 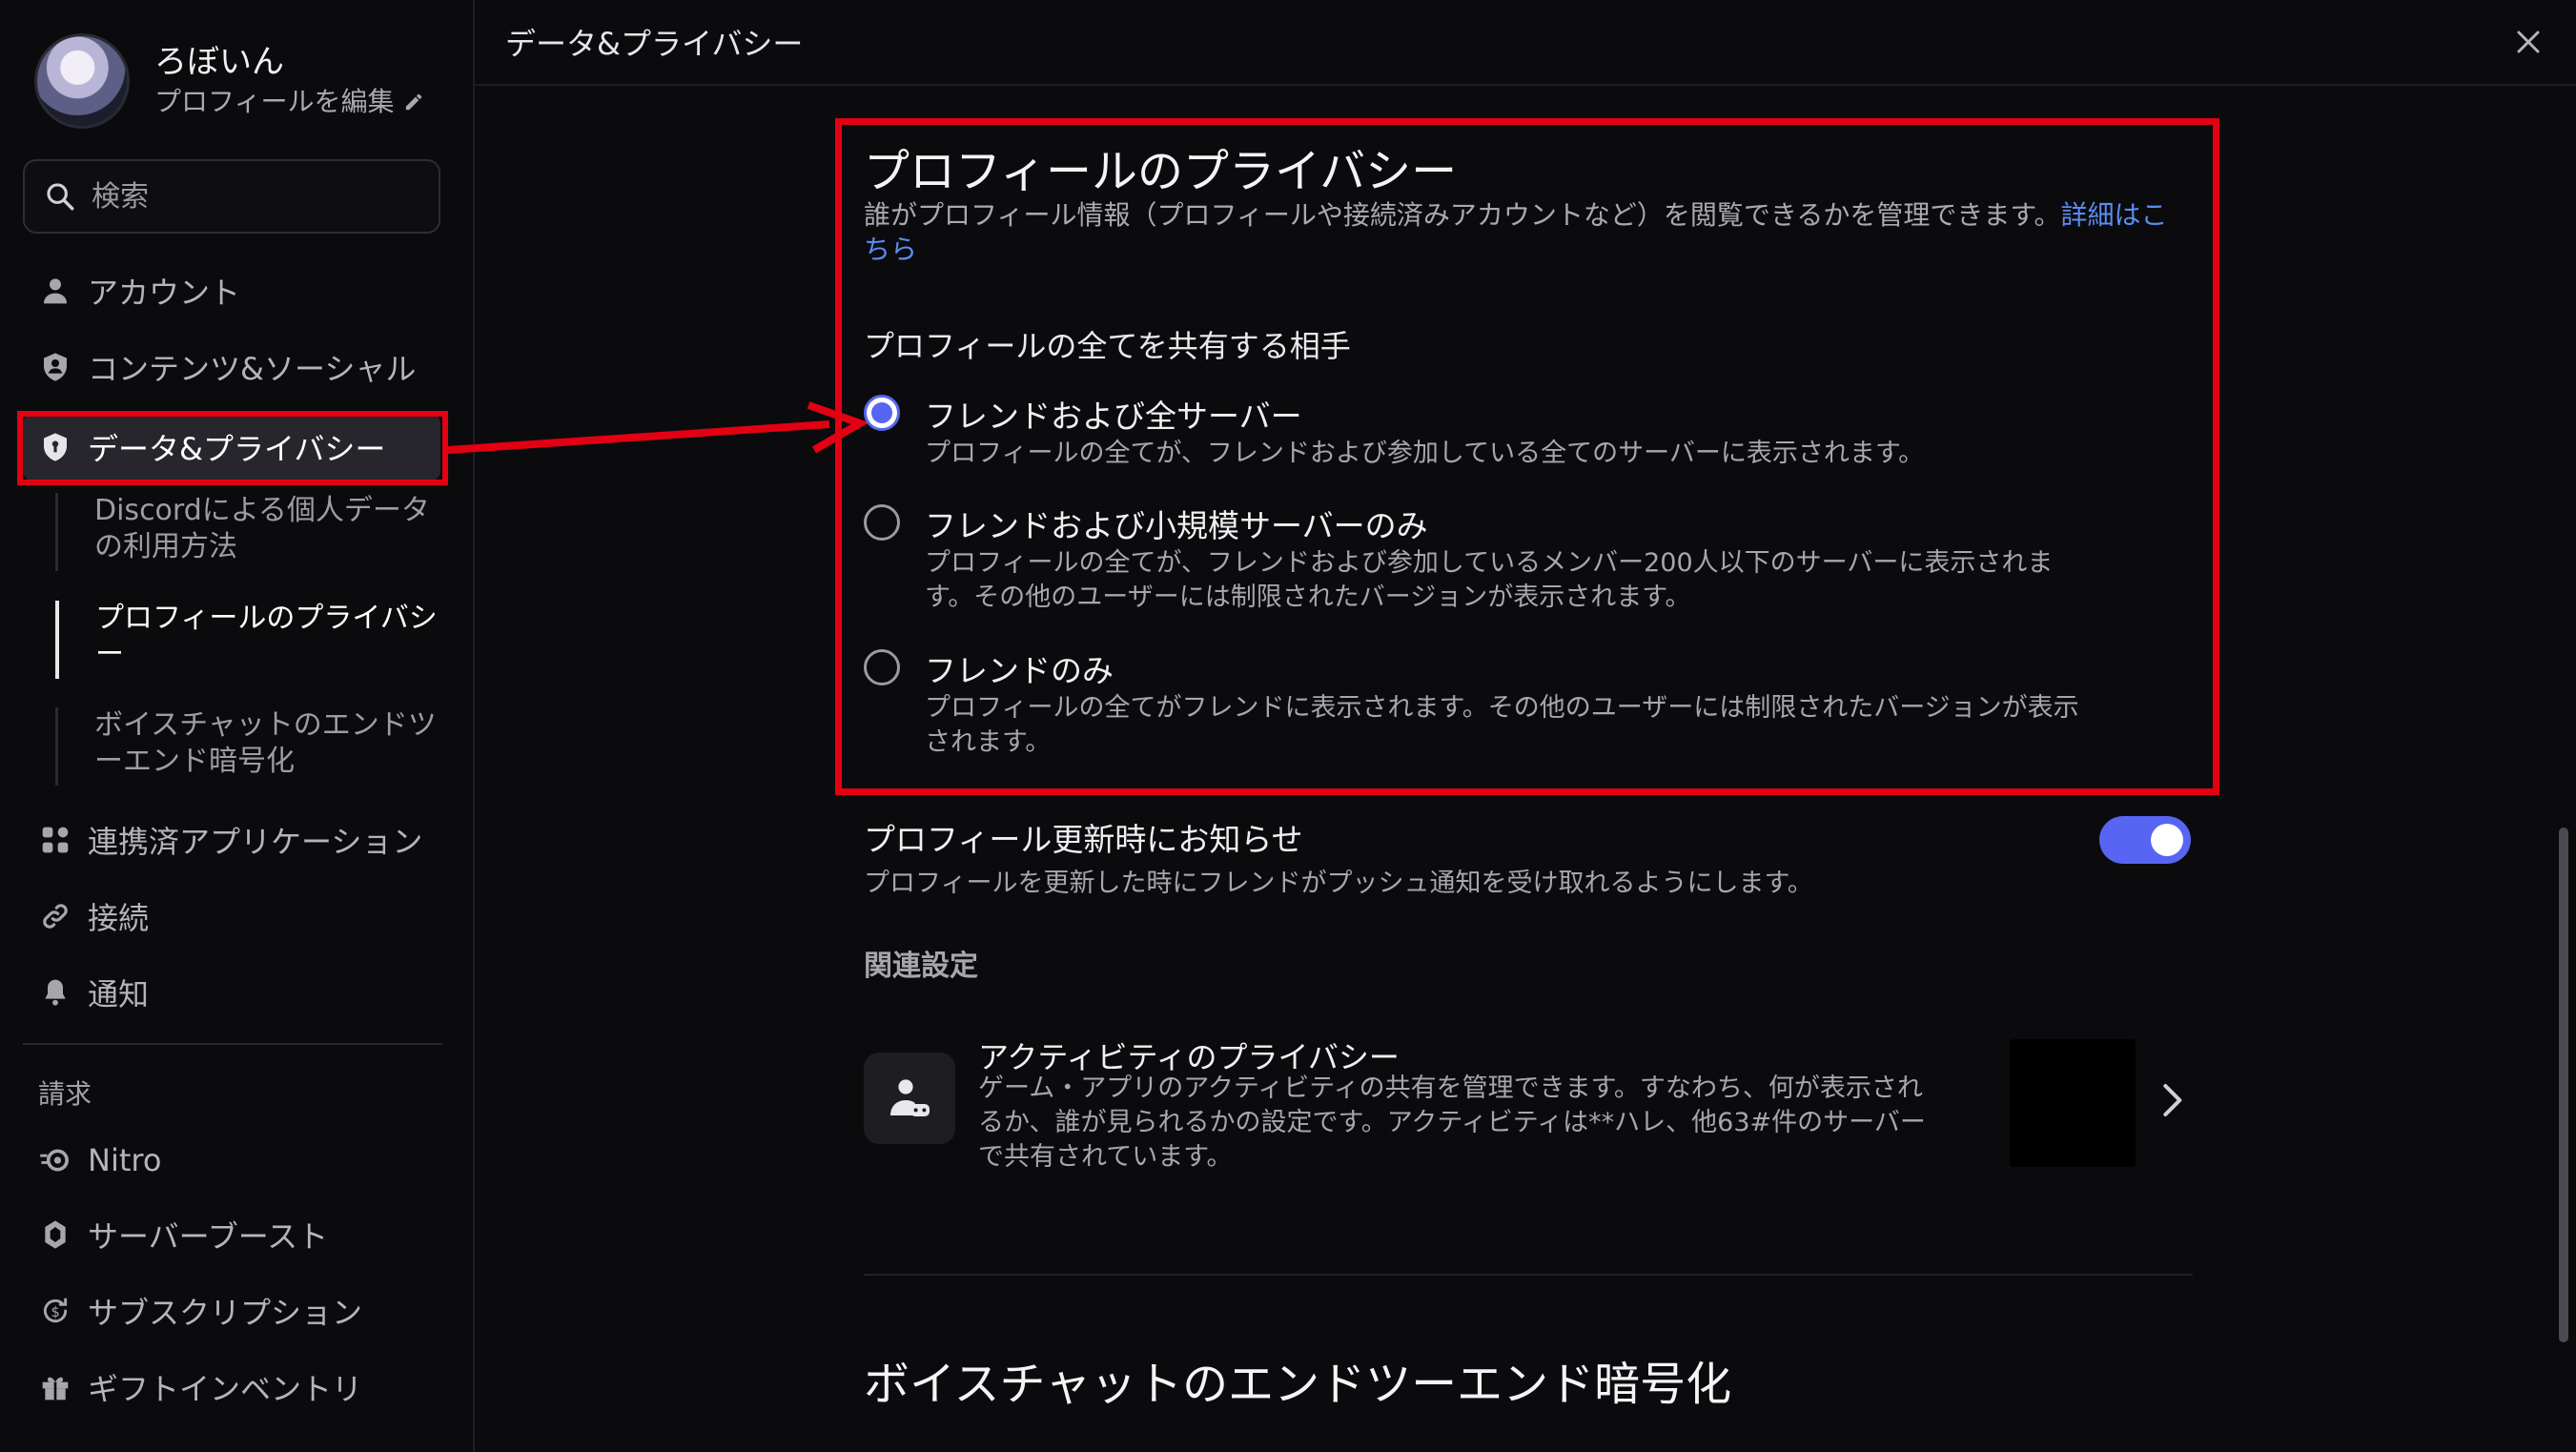 I want to click on subitem-profile-privacy: プロフィールのプライバシー, so click(x=251, y=640).